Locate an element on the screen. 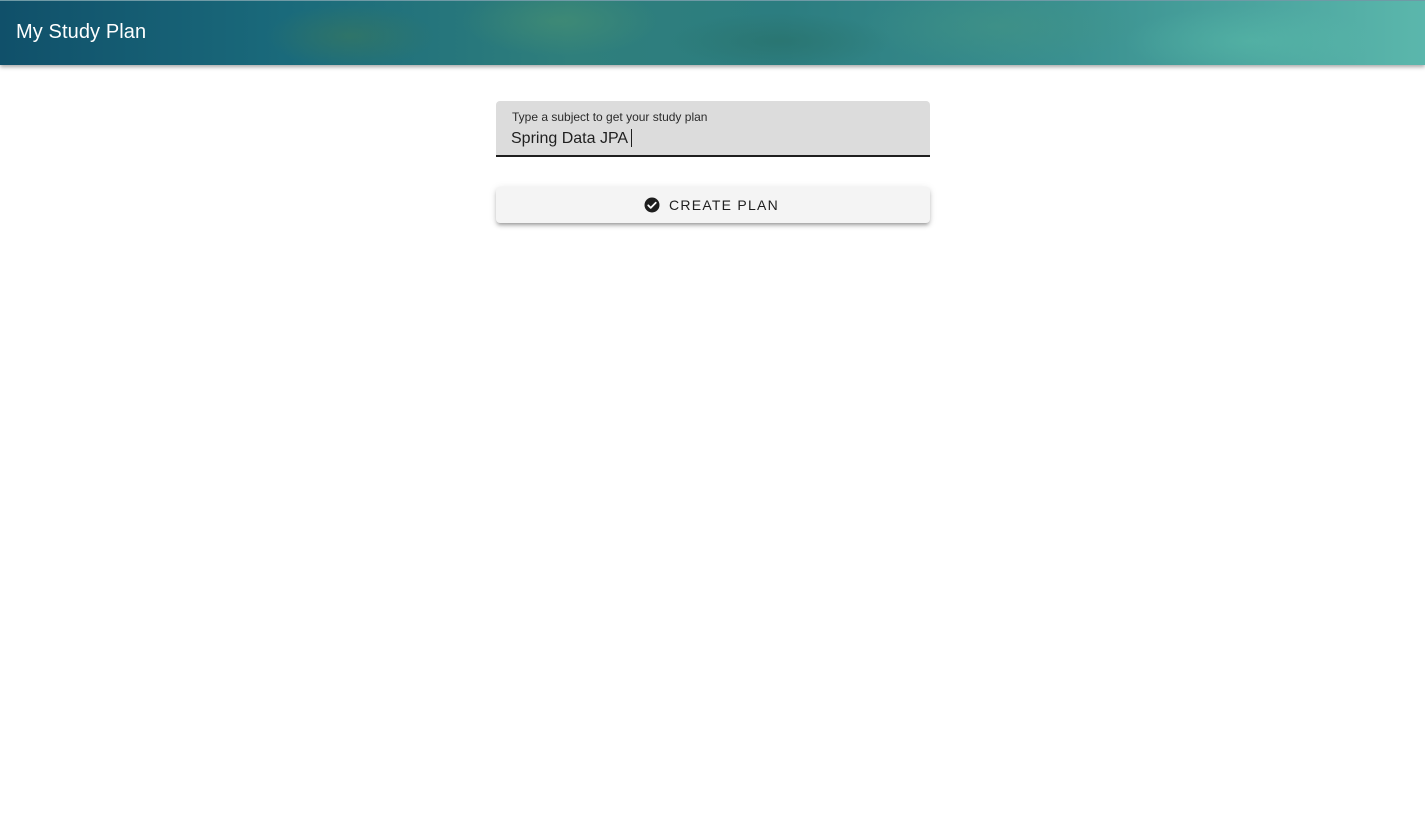 This screenshot has width=1425, height=822. create-plan-button: CREATE PLAN is located at coordinates (713, 205).